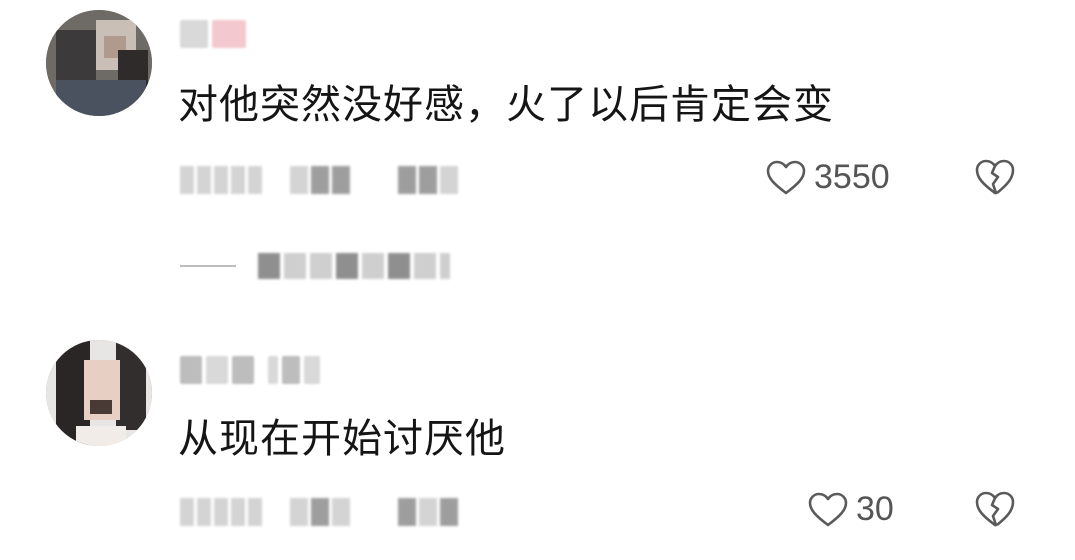  What do you see at coordinates (354, 266) in the screenshot?
I see `replies-label-censored` at bounding box center [354, 266].